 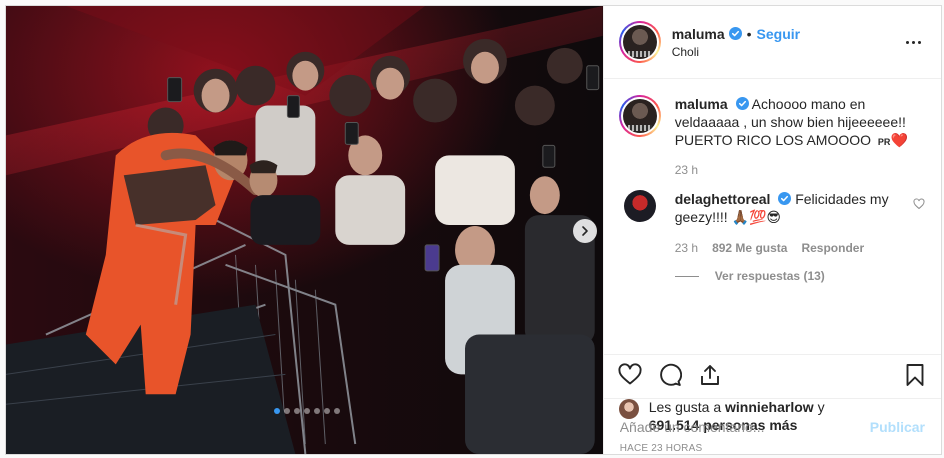 What do you see at coordinates (701, 104) in the screenshot?
I see `caption-username: maluma` at bounding box center [701, 104].